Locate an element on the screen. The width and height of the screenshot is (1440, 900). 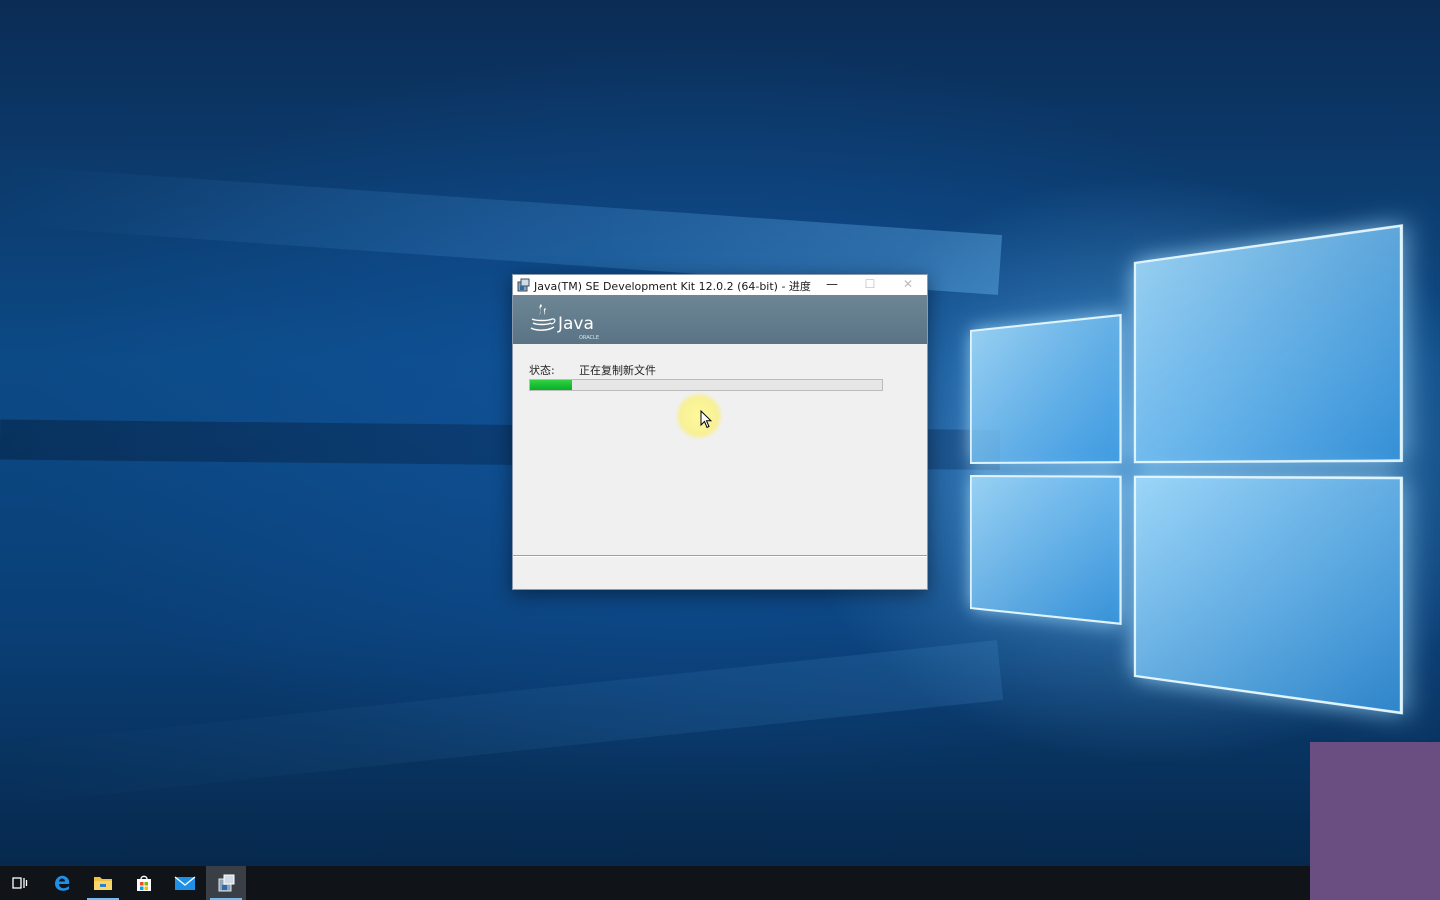
file-explorer-button is located at coordinates (103, 883).